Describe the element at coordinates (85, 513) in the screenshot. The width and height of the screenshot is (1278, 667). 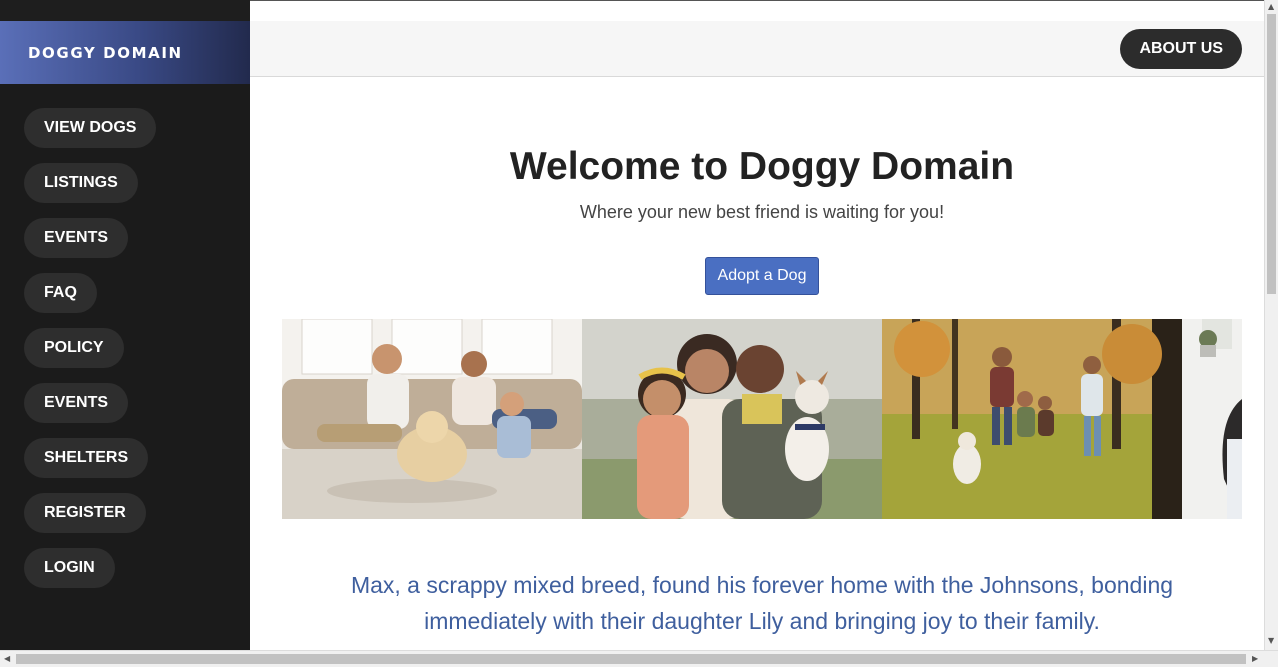
I see `sidebar-item-register: REGISTER` at that location.